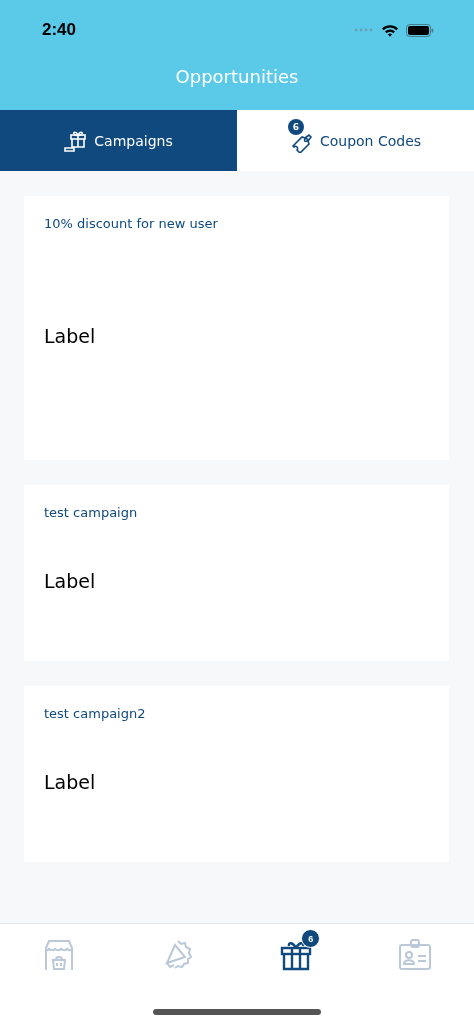  Describe the element at coordinates (296, 955) in the screenshot. I see `nav-tab: 6` at that location.